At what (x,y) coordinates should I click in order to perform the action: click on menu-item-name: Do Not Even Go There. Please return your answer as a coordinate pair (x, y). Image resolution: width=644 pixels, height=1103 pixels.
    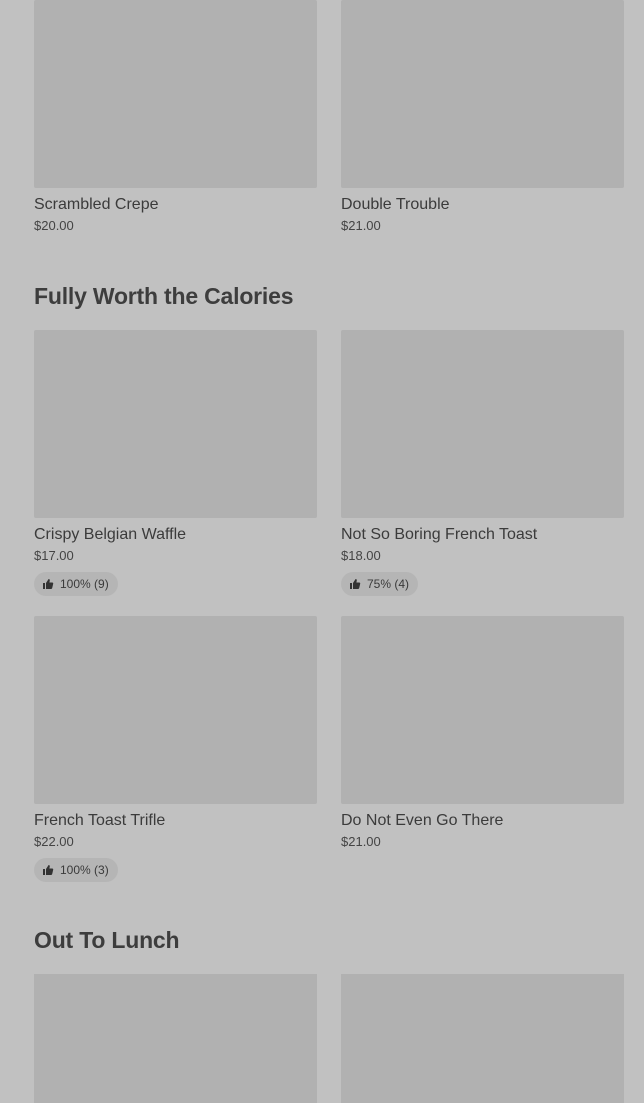
    Looking at the image, I should click on (422, 820).